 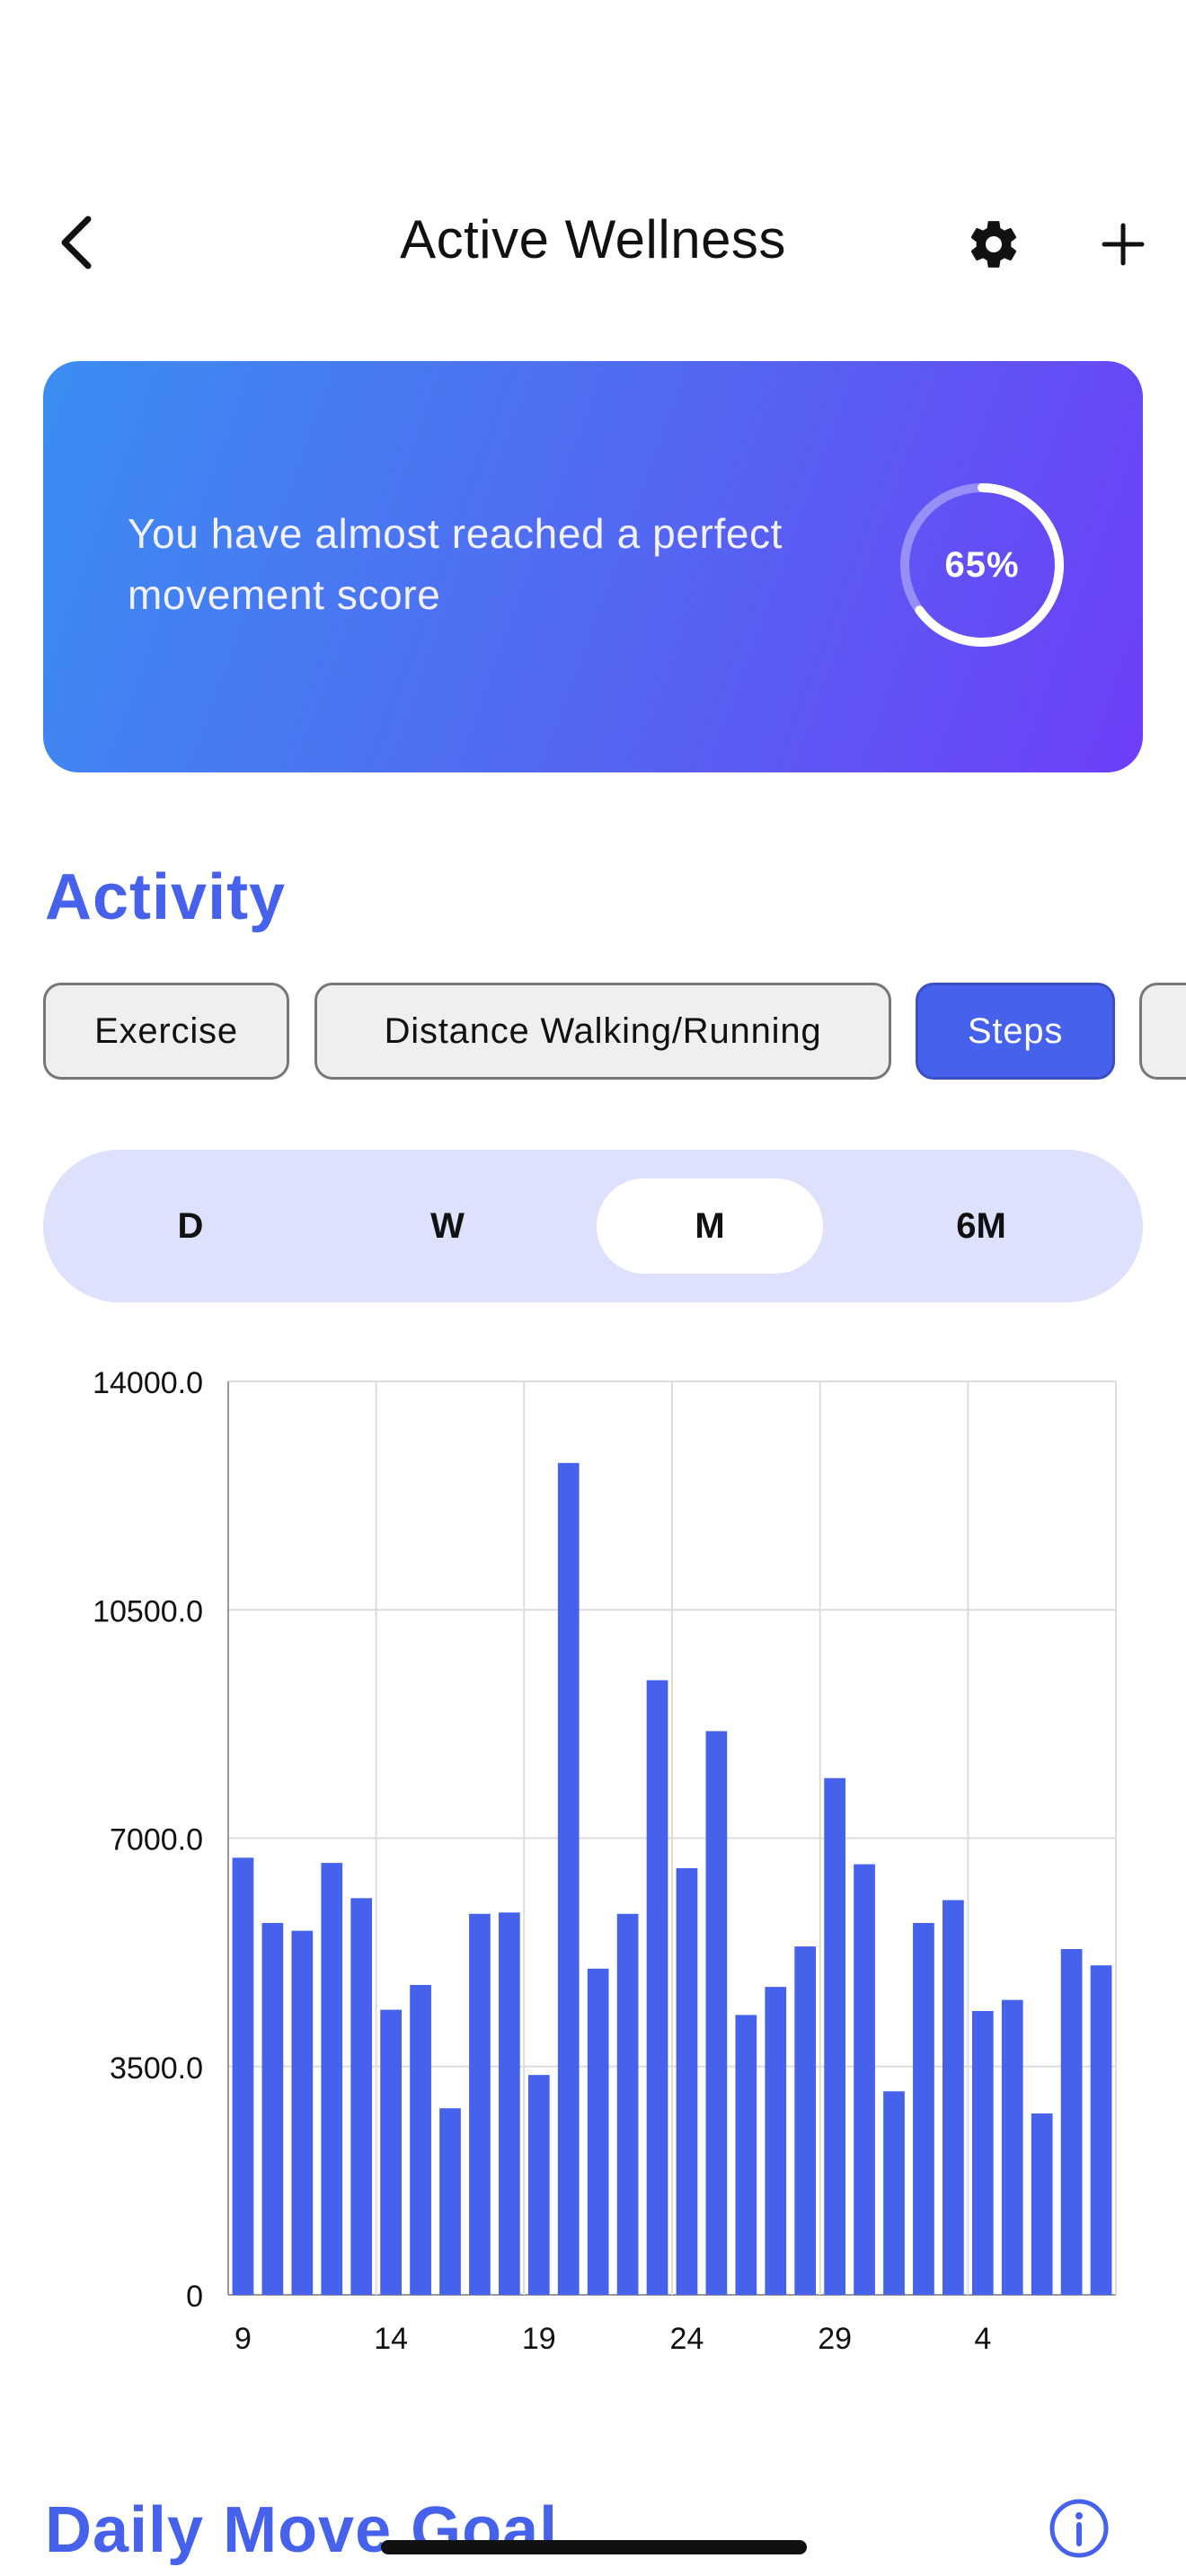 I want to click on y-tick-label: 14000.0, so click(x=148, y=1383).